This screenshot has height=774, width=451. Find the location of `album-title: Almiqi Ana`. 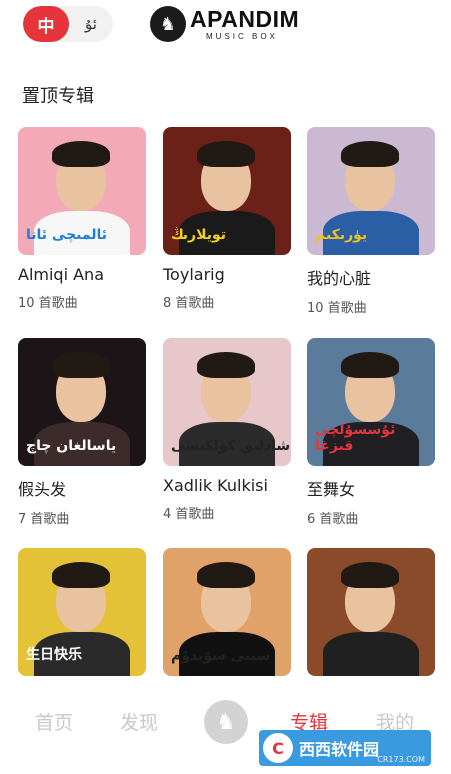

album-title: Almiqi Ana is located at coordinates (61, 274).